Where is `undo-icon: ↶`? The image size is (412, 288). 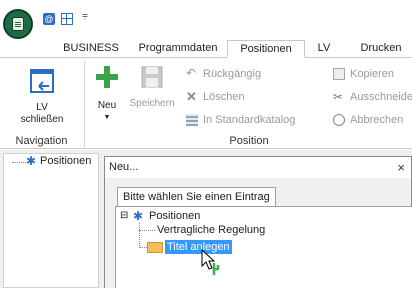
undo-icon: ↶ is located at coordinates (191, 73).